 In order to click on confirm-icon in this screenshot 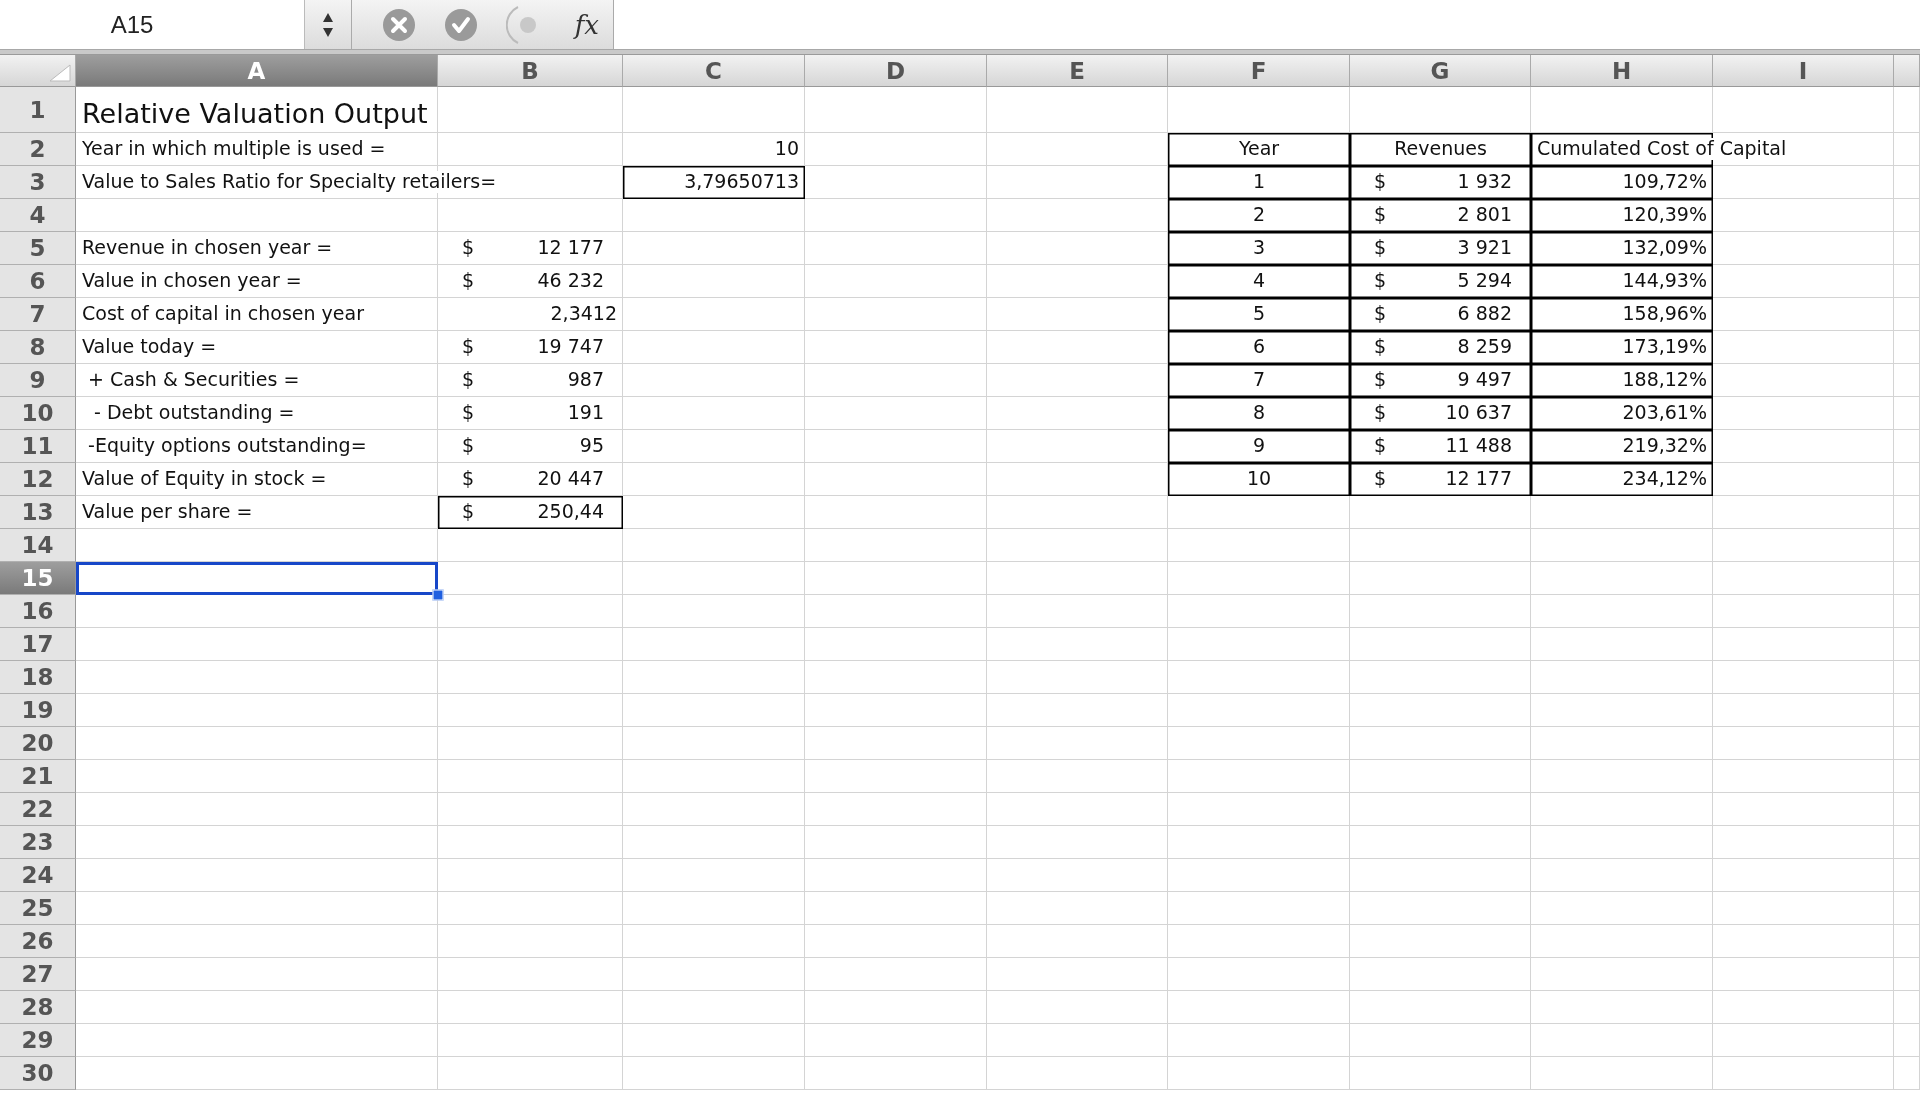, I will do `click(461, 24)`.